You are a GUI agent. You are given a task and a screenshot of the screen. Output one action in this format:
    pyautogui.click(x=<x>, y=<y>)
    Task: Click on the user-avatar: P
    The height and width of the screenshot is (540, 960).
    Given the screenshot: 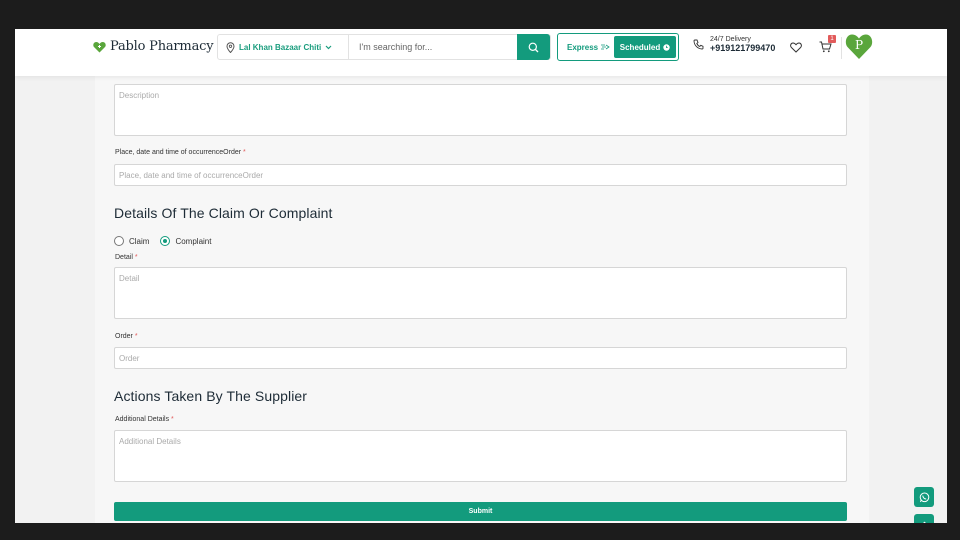 What is the action you would take?
    pyautogui.click(x=859, y=49)
    